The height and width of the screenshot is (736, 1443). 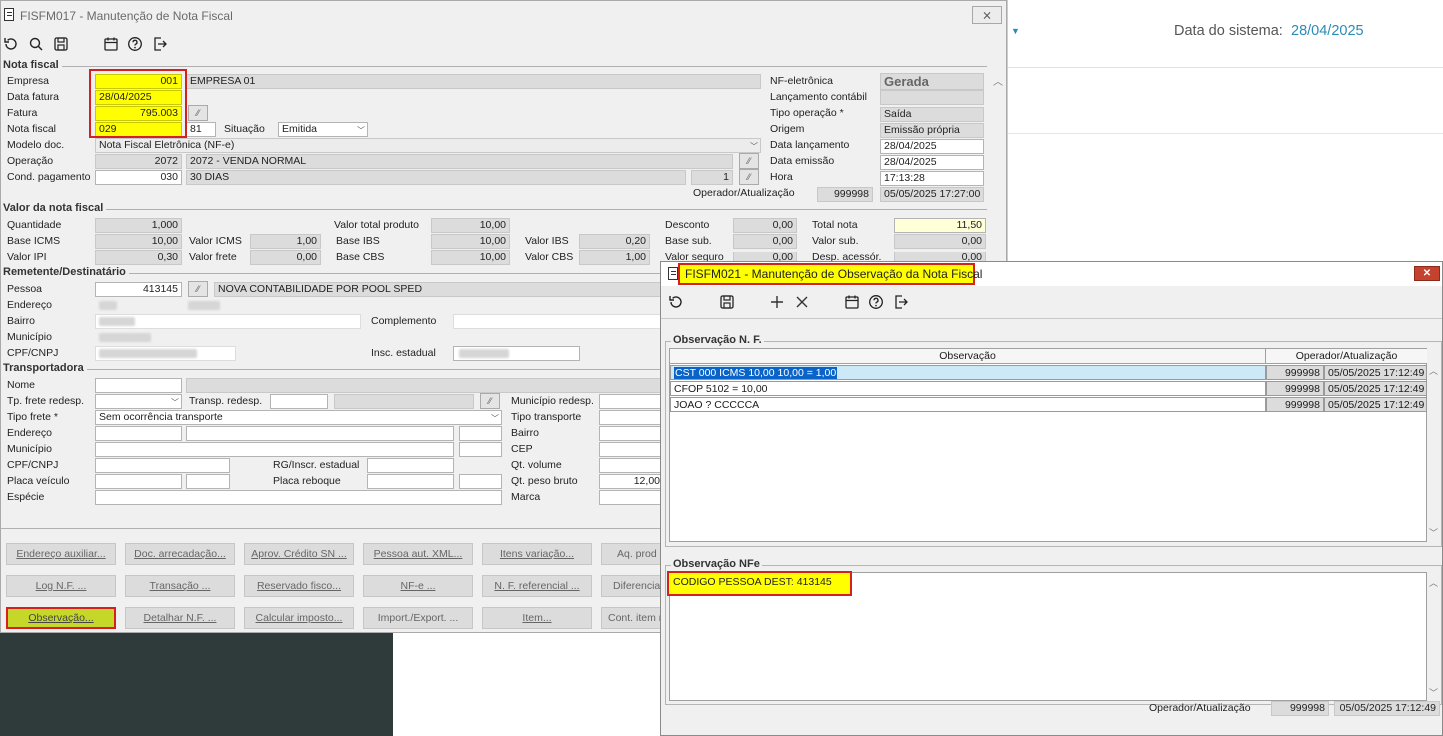 What do you see at coordinates (756, 373) in the screenshot?
I see `row-obs-text: CST 000 ICMS 10,00 10,00 = 1,00` at bounding box center [756, 373].